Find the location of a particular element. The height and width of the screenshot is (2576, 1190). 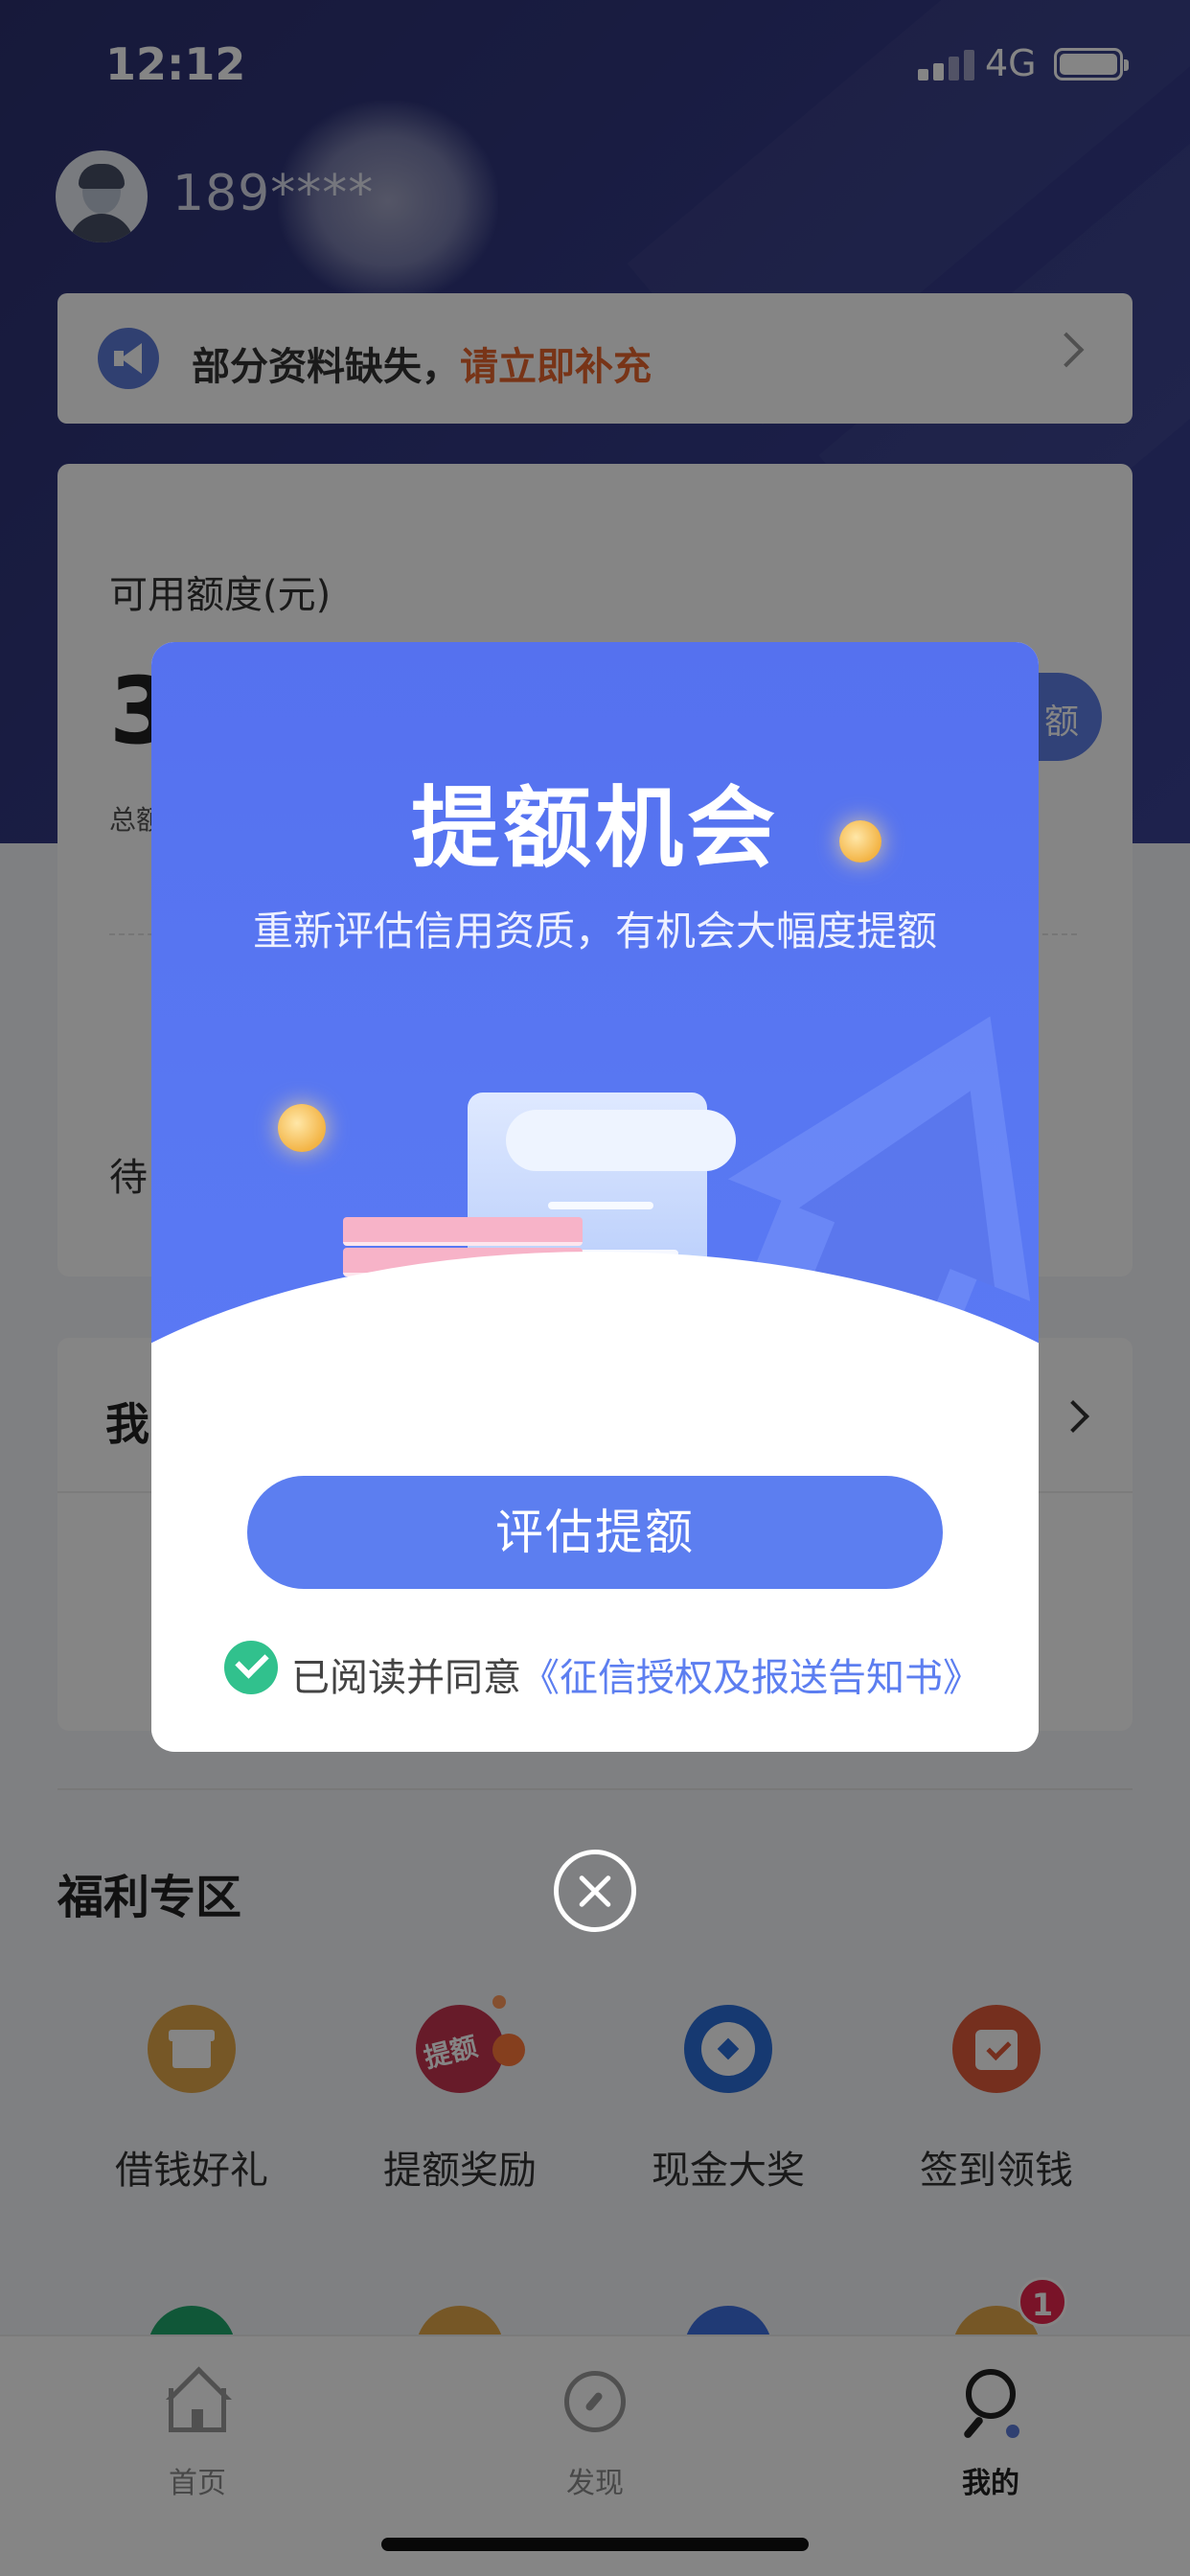

agreement-text: 已阅读并同意《征信授权及报送告知书》 is located at coordinates (636, 1678).